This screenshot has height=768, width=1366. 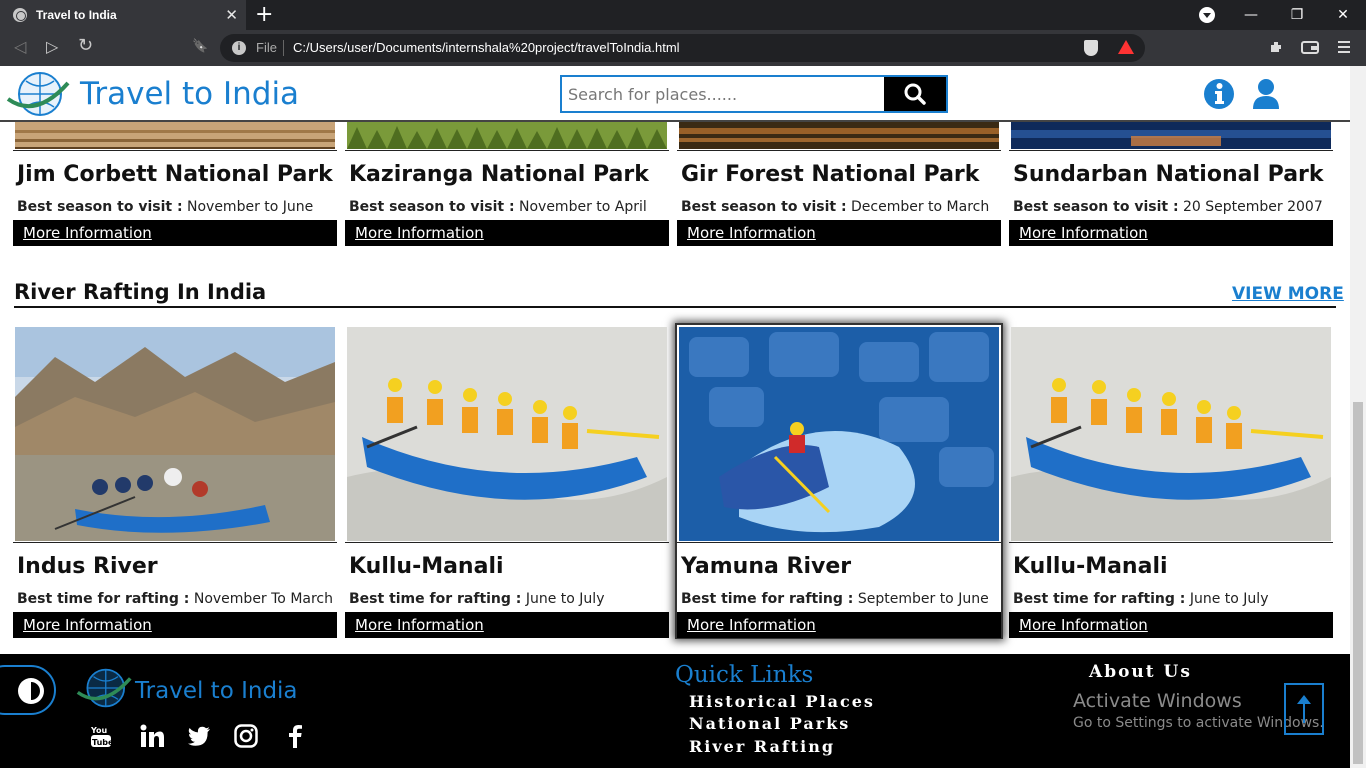 What do you see at coordinates (266, 47) in the screenshot?
I see `scheme-label: File` at bounding box center [266, 47].